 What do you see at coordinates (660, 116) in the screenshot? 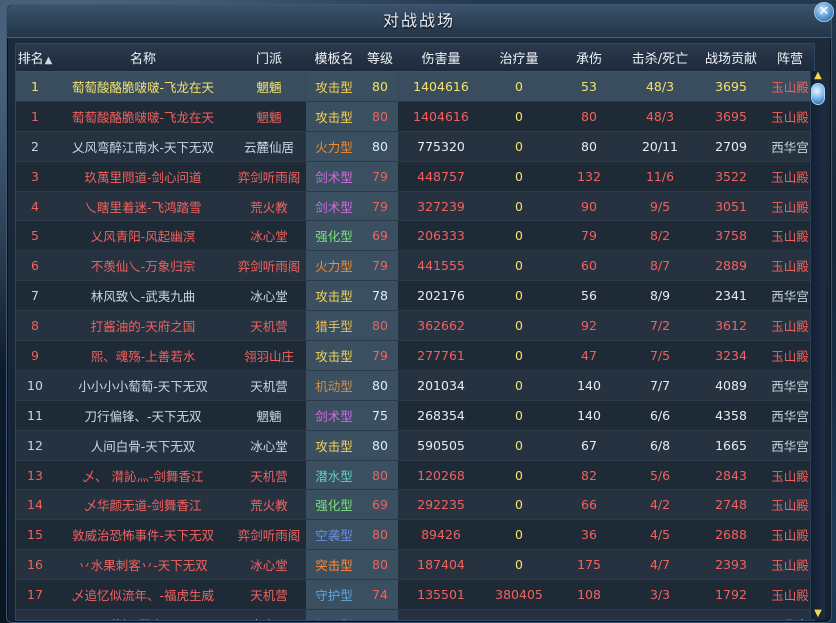
I see `cell-kd: 48/3` at bounding box center [660, 116].